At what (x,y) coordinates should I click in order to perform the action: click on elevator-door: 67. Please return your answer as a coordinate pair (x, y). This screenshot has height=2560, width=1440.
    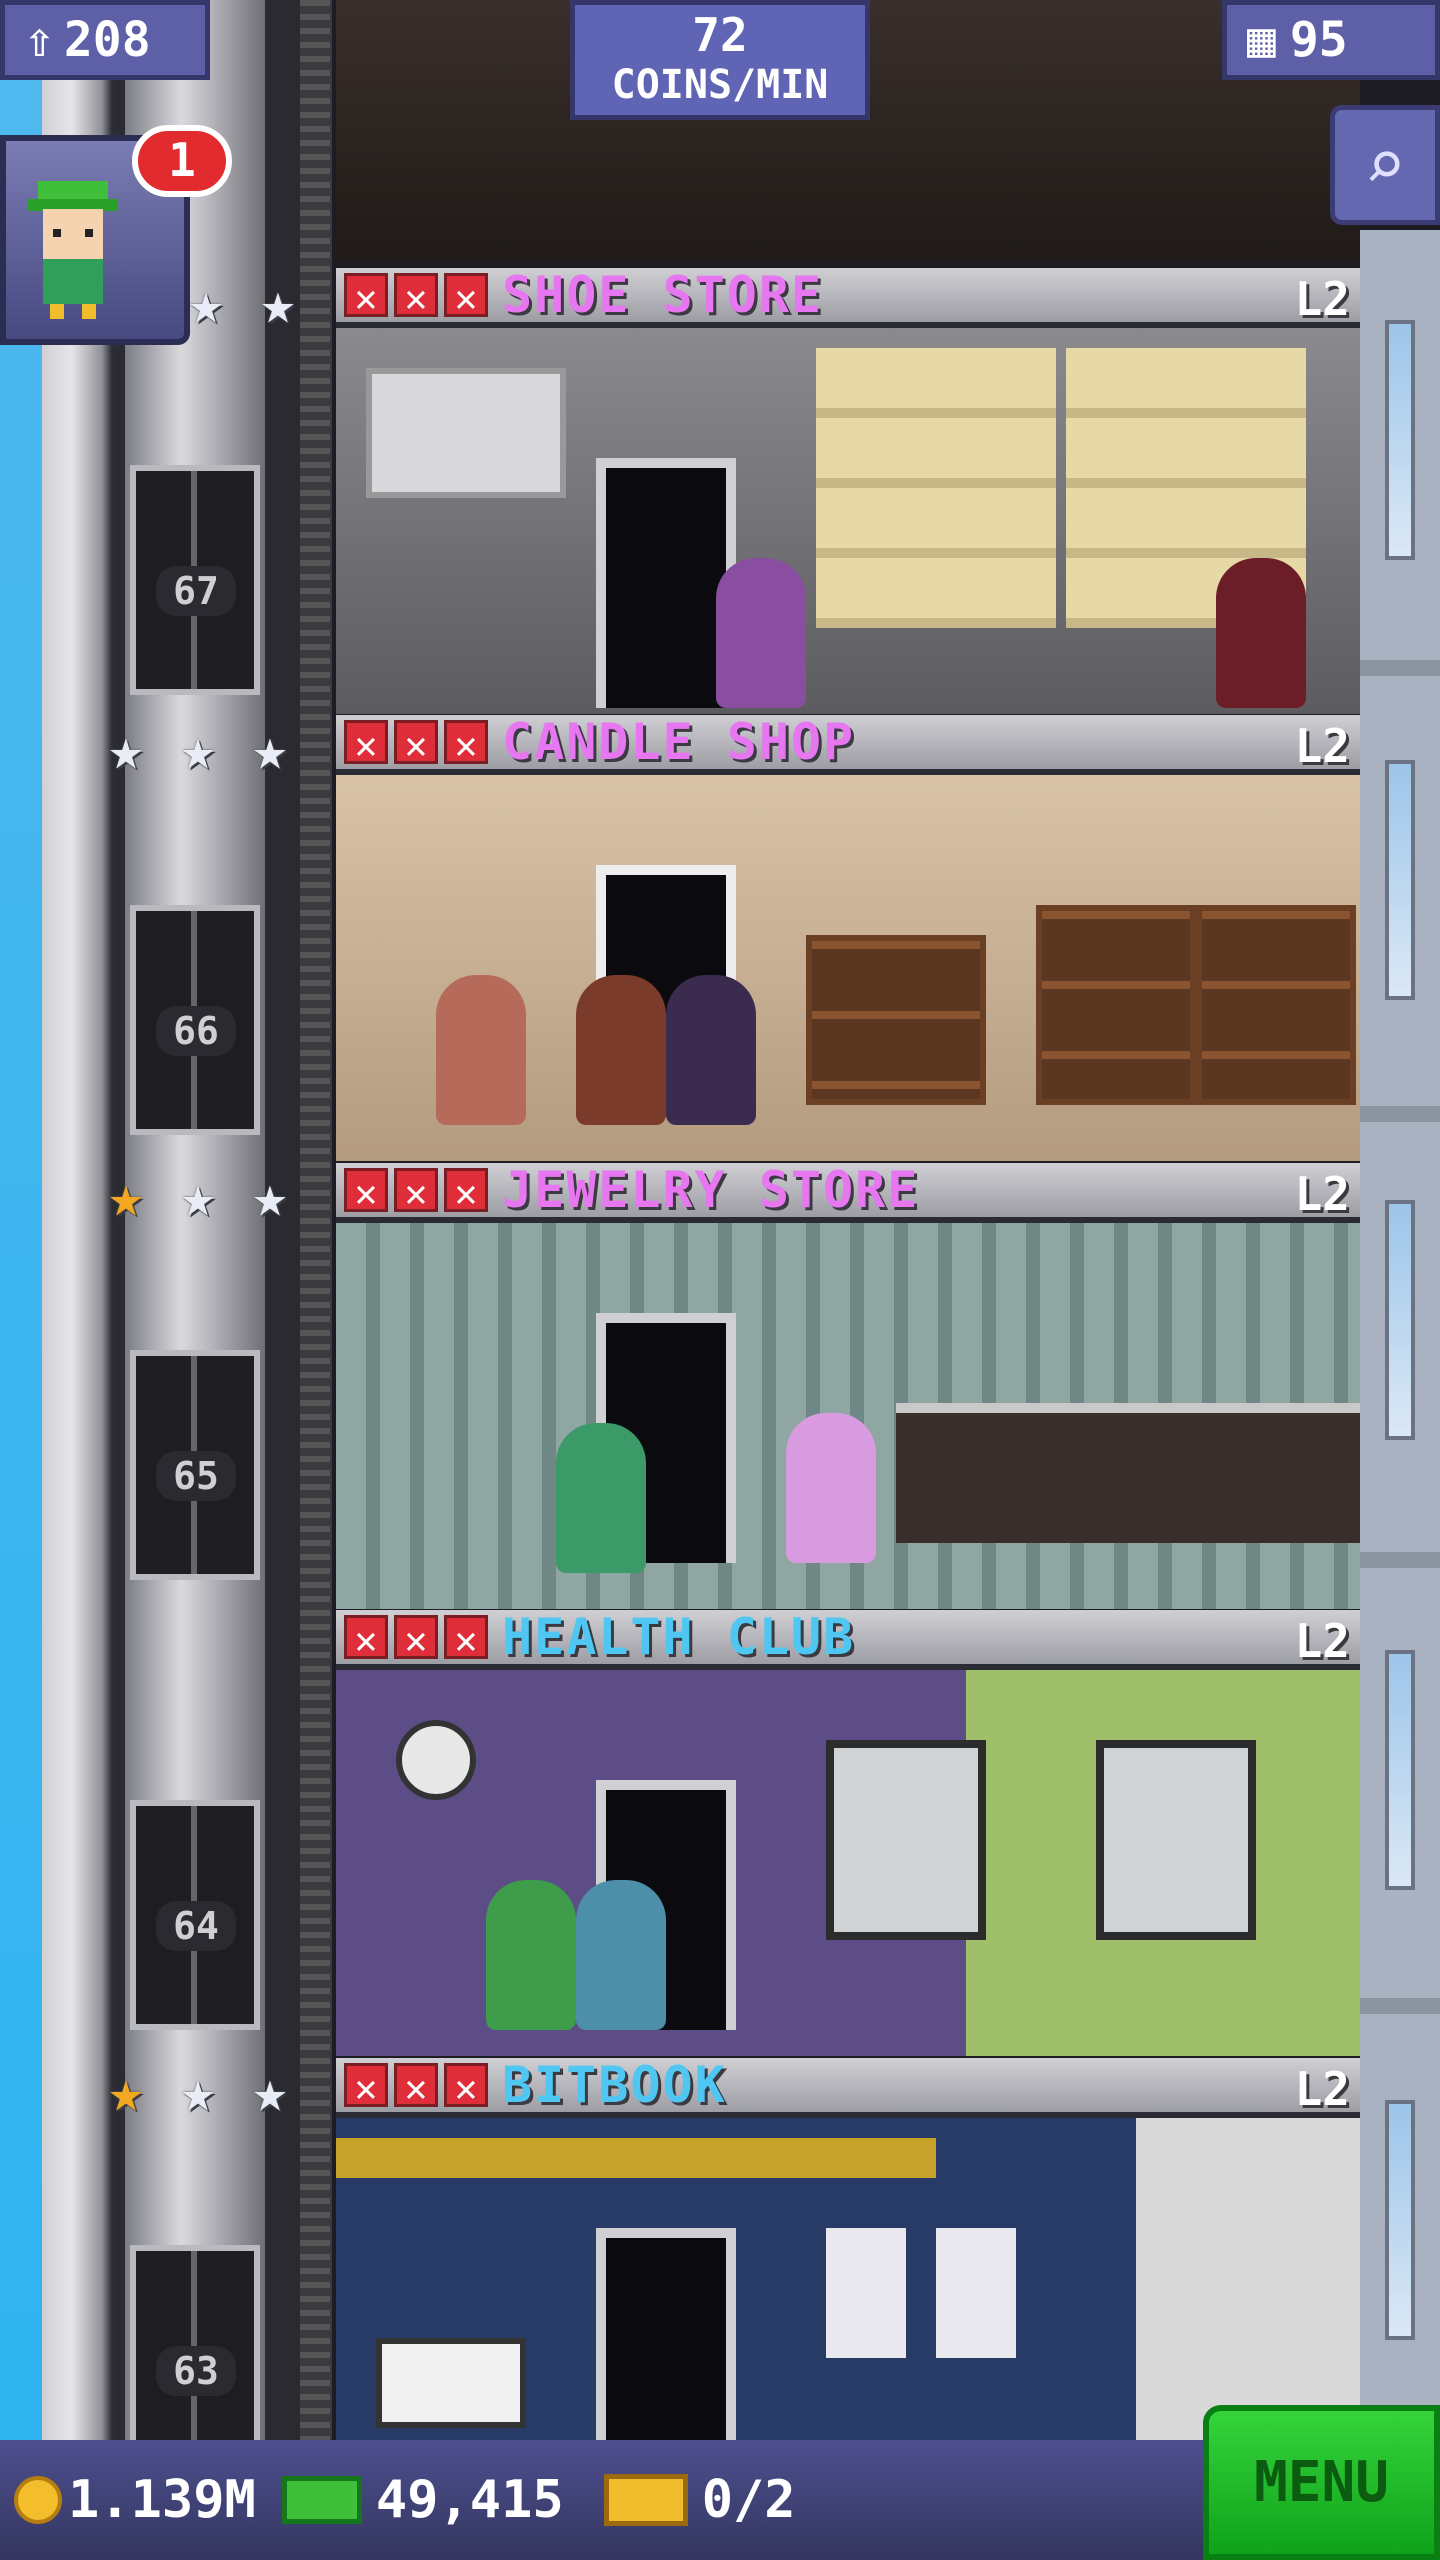
    Looking at the image, I should click on (195, 580).